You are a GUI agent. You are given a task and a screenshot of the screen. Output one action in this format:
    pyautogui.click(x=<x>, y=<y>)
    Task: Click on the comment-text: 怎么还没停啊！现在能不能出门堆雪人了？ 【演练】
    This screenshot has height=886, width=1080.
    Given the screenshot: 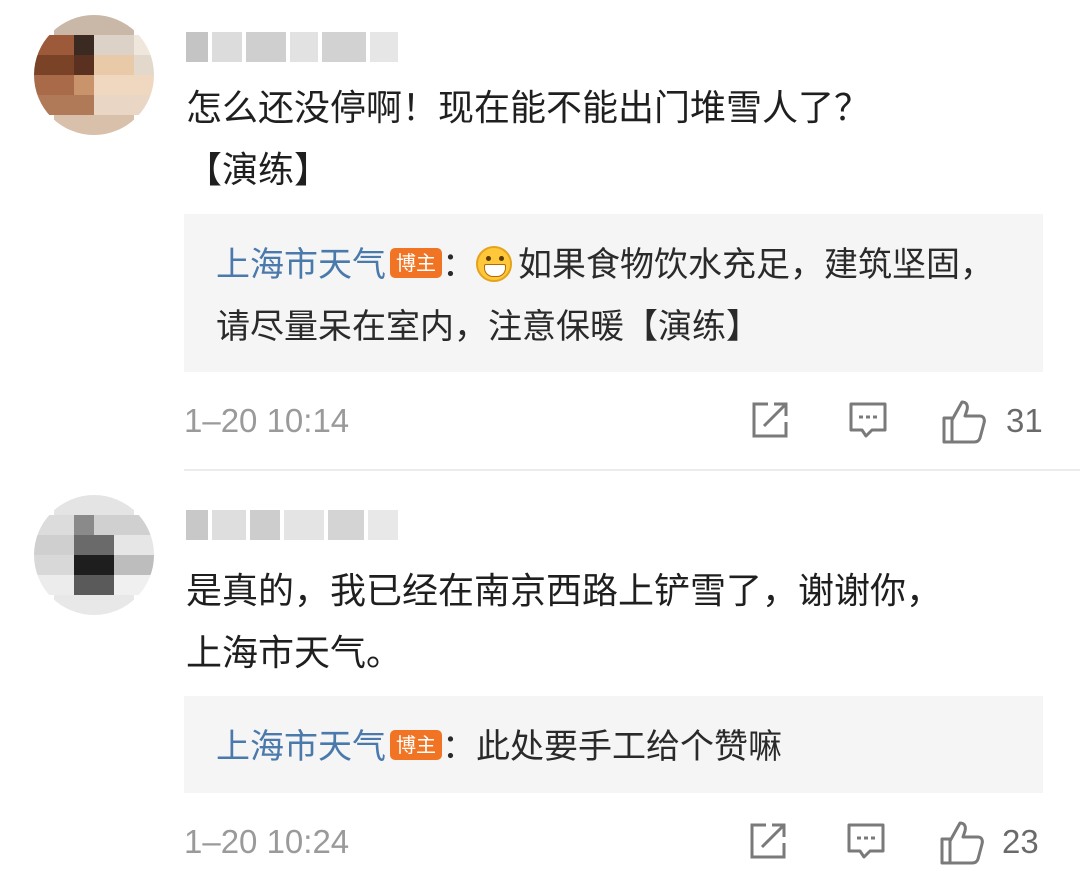 What is the action you would take?
    pyautogui.click(x=528, y=139)
    